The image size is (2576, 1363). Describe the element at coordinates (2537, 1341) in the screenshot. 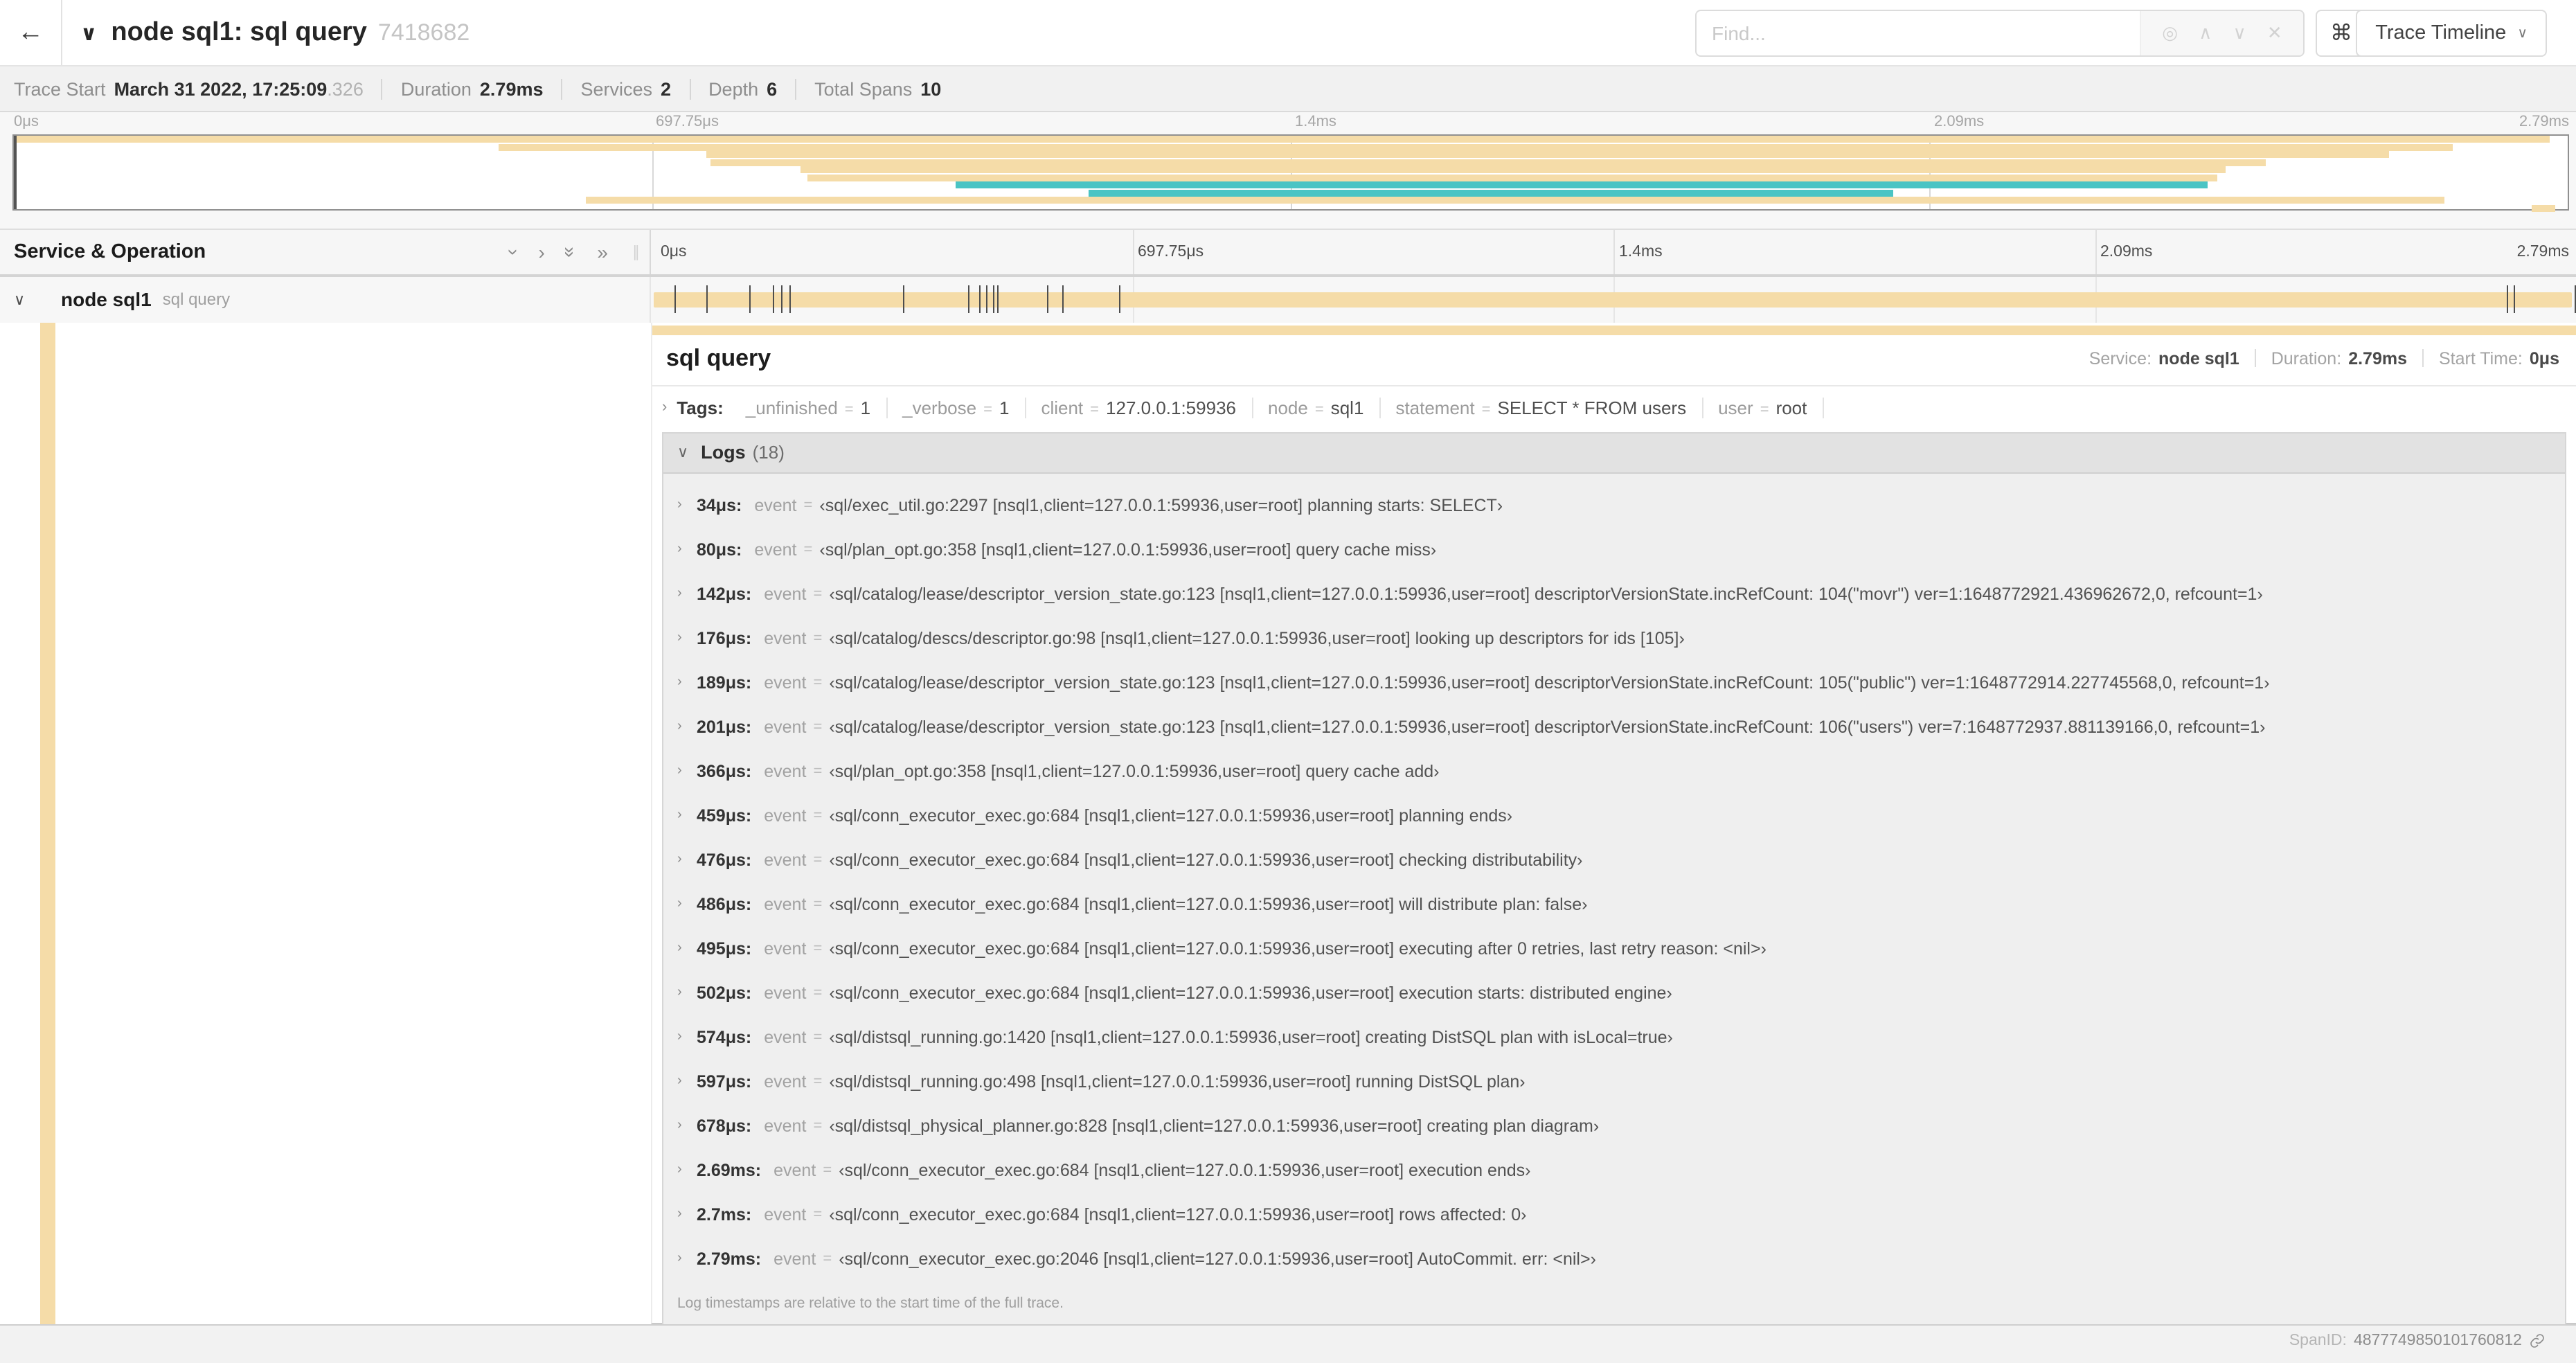

I see `copy-link-icon` at that location.